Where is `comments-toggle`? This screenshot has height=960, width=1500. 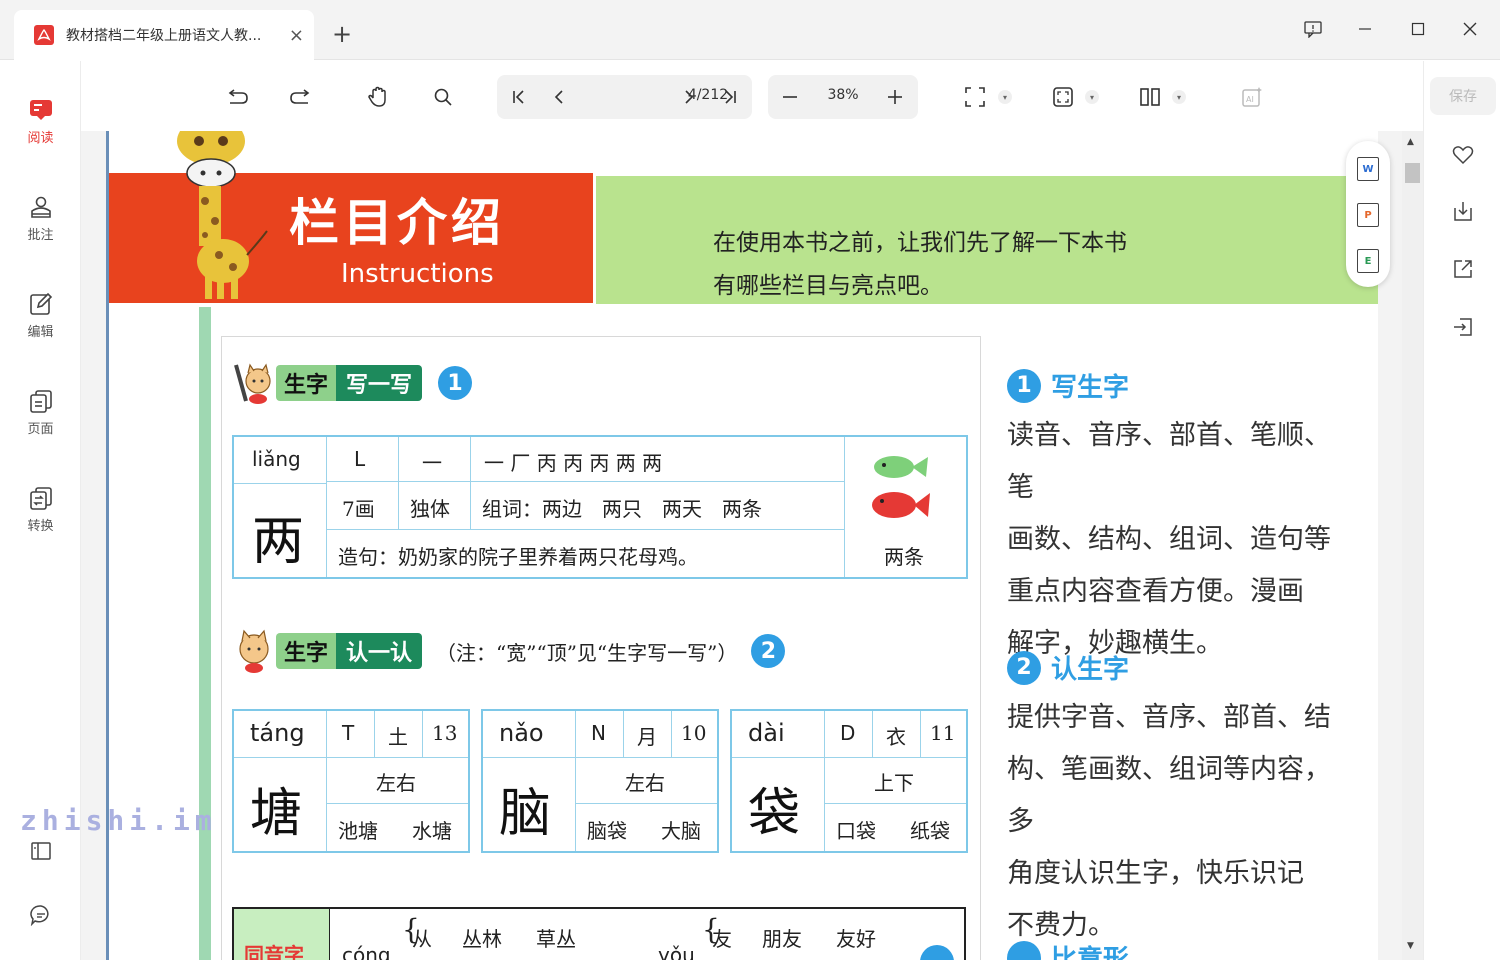 comments-toggle is located at coordinates (40, 917).